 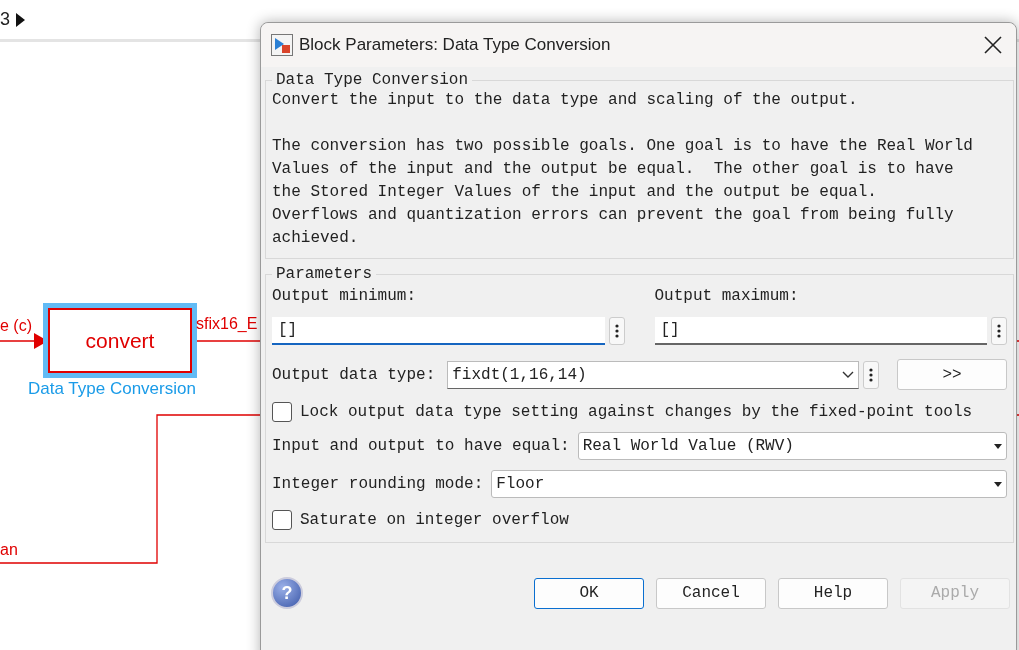 What do you see at coordinates (354, 374) in the screenshot?
I see `field-label: Output data type:` at bounding box center [354, 374].